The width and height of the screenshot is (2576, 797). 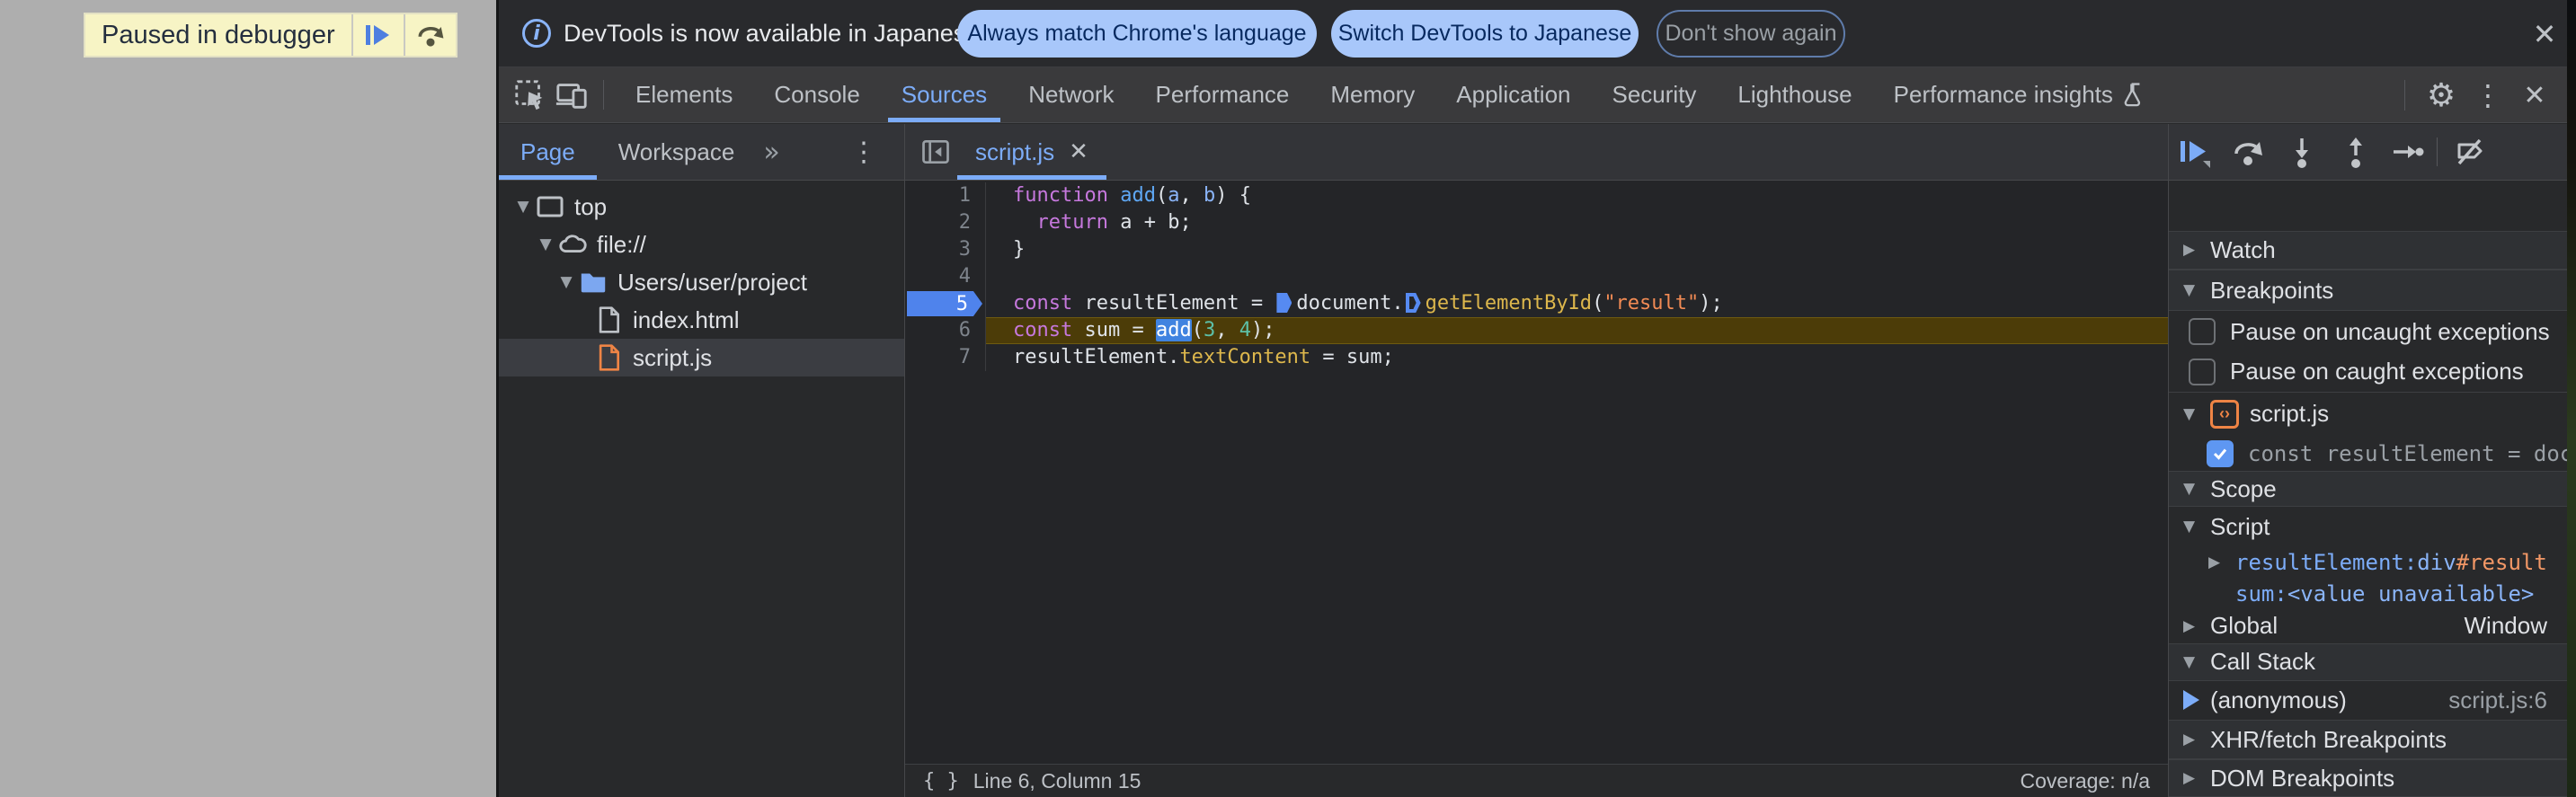 I want to click on var-value: div, so click(x=2436, y=563).